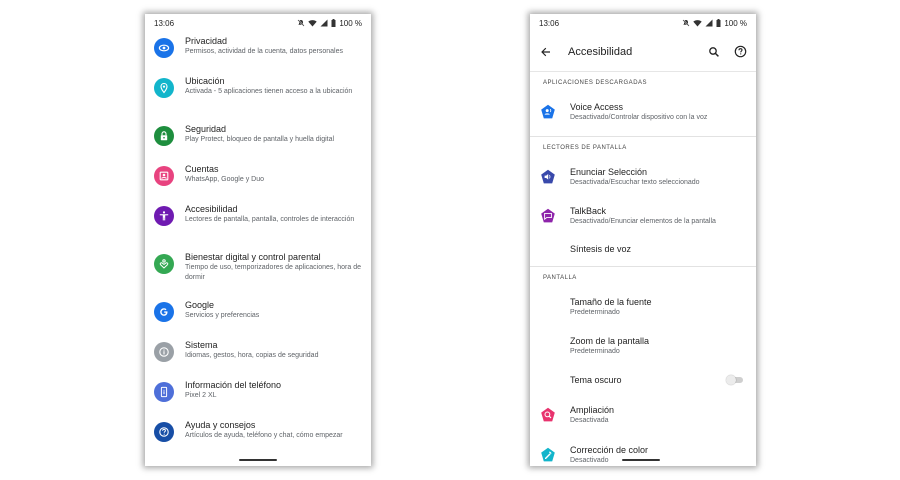  I want to click on phone-info-icon, so click(164, 392).